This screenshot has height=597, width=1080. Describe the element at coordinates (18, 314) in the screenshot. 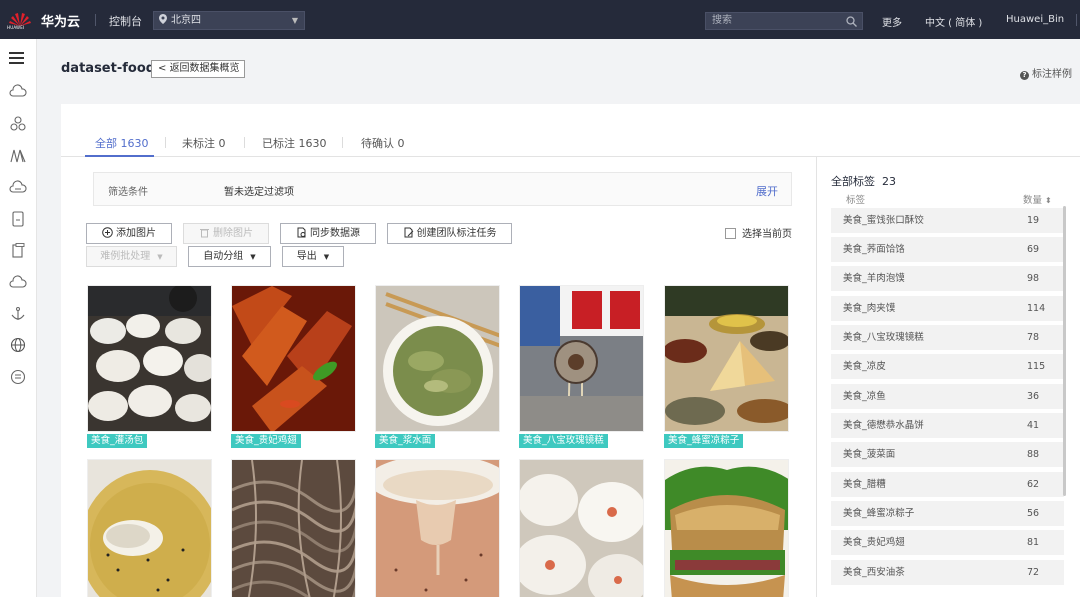

I see `anchor-icon` at that location.